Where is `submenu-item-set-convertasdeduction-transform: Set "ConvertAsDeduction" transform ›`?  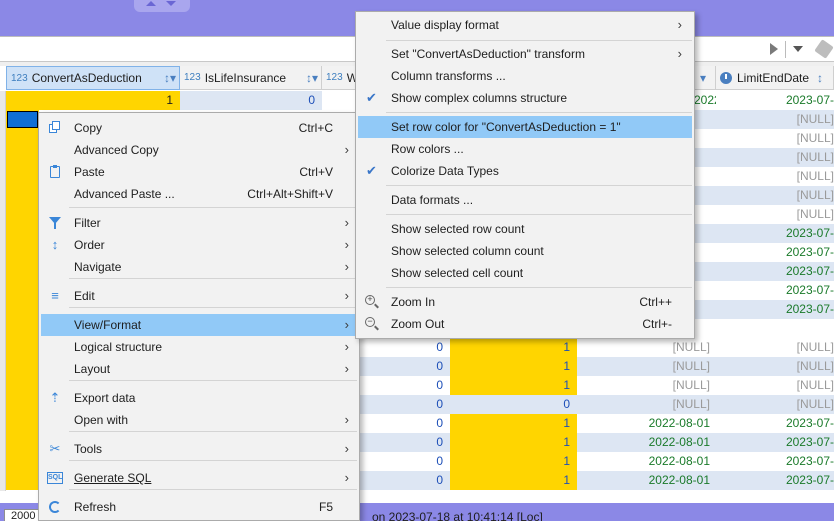 submenu-item-set-convertasdeduction-transform: Set "ConvertAsDeduction" transform › is located at coordinates (525, 54).